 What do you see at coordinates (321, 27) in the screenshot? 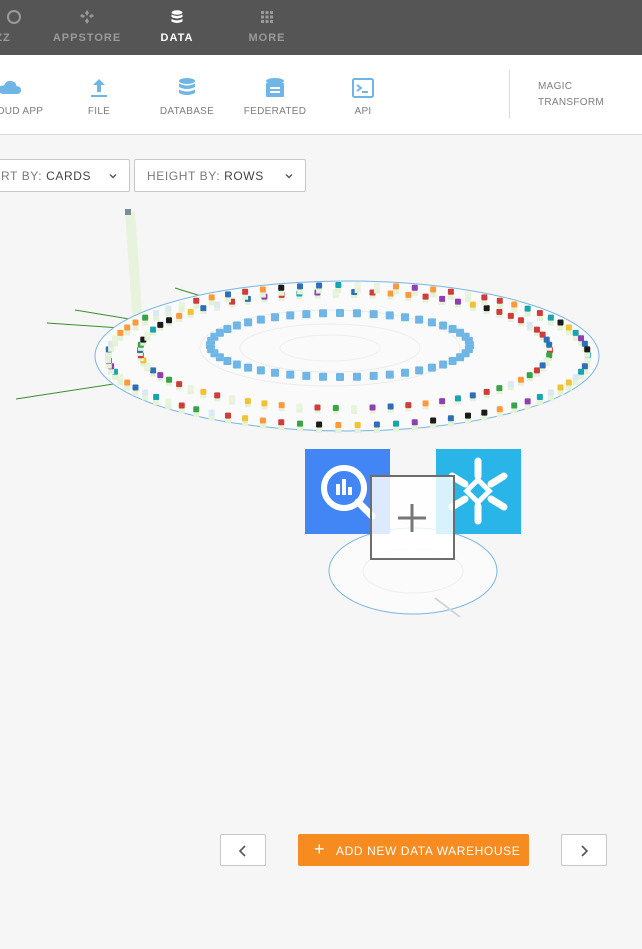
I see `top-navigation: ZZ APPSTORE DATA MORE` at bounding box center [321, 27].